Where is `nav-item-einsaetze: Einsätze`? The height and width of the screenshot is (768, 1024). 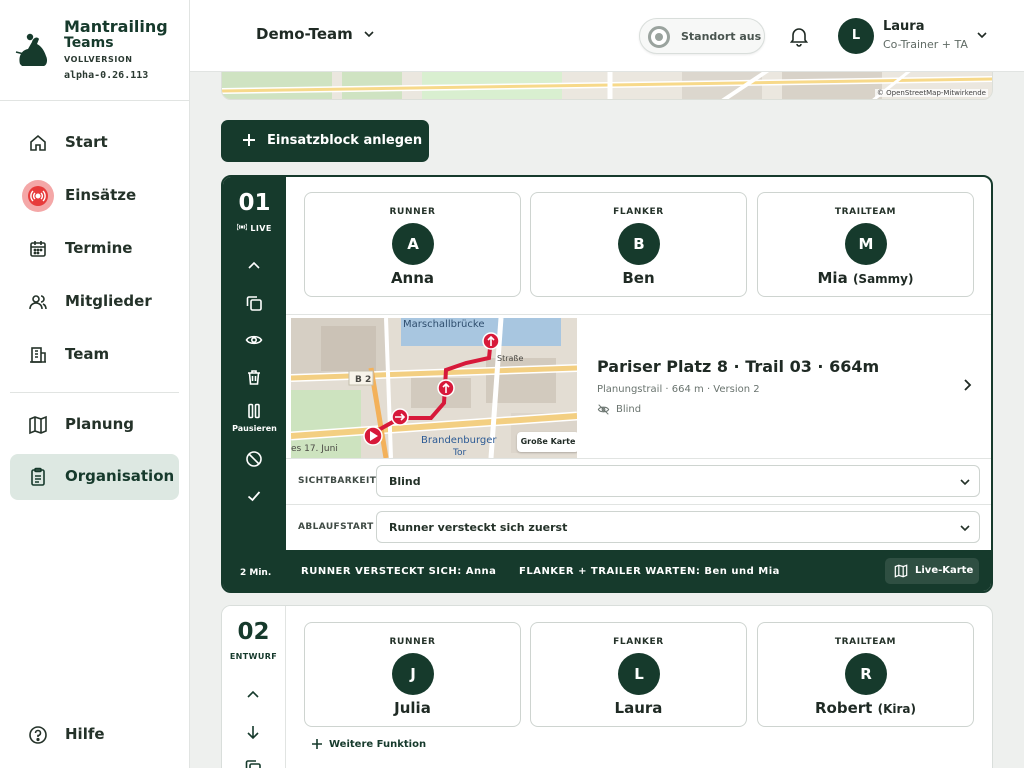
nav-item-einsaetze: Einsätze is located at coordinates (94, 196).